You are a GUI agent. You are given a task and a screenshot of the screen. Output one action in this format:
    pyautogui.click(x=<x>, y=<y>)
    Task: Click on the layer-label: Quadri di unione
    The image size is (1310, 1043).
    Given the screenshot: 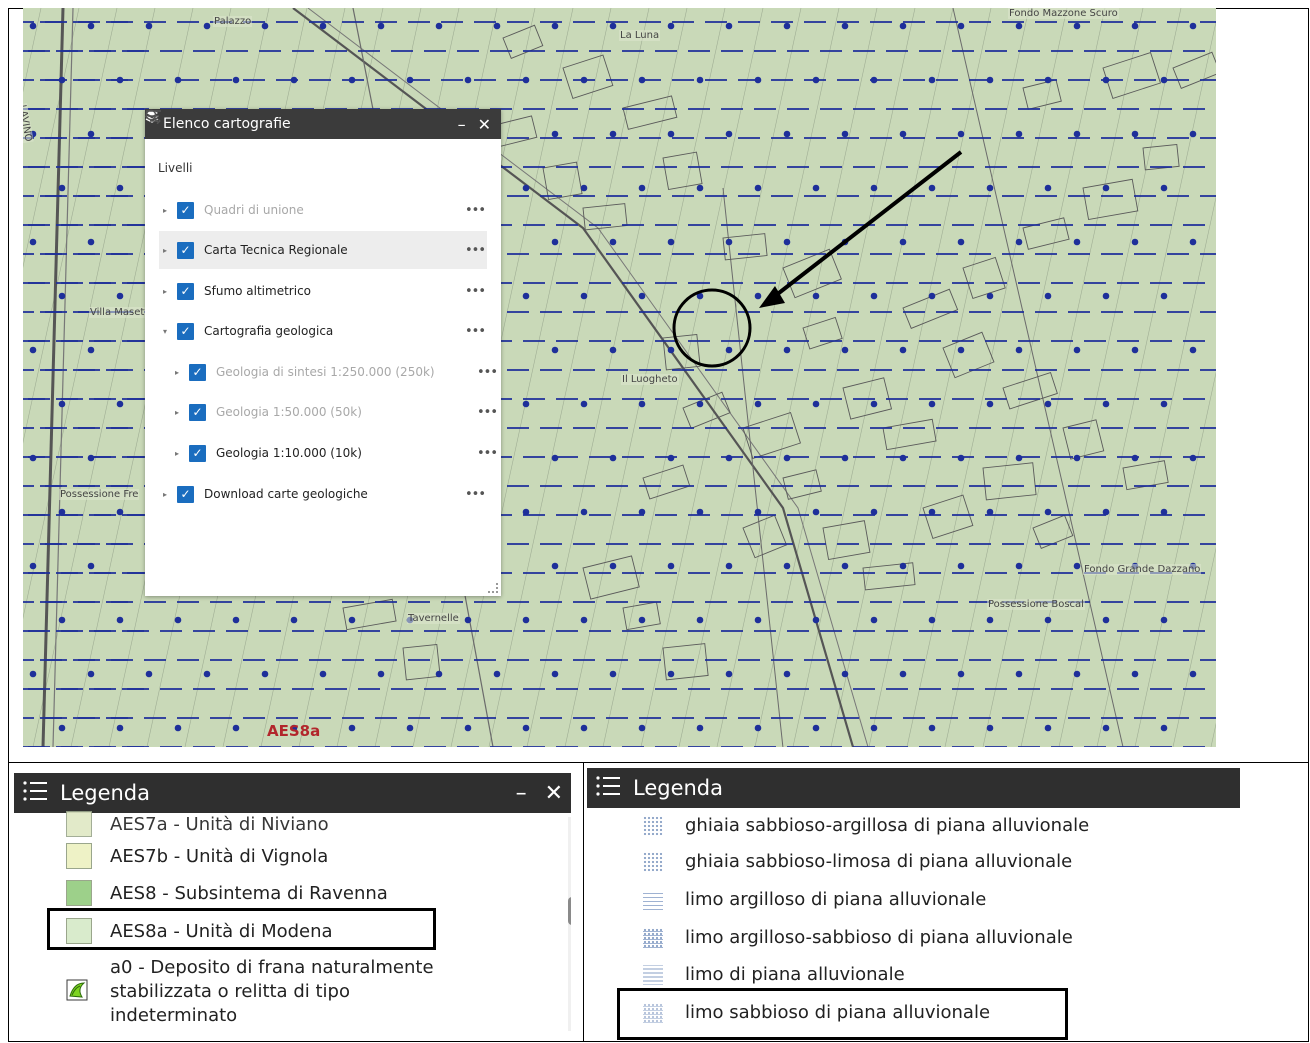 What is the action you would take?
    pyautogui.click(x=254, y=210)
    